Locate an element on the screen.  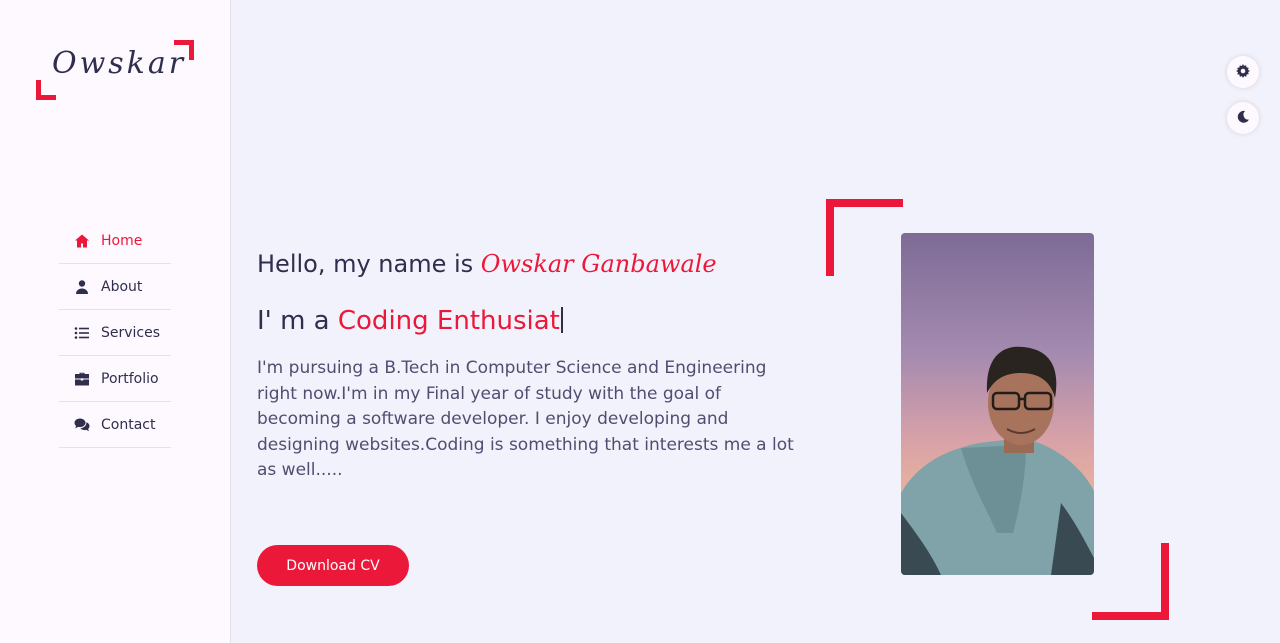
greeting-text: Hello, my name is is located at coordinates (369, 264).